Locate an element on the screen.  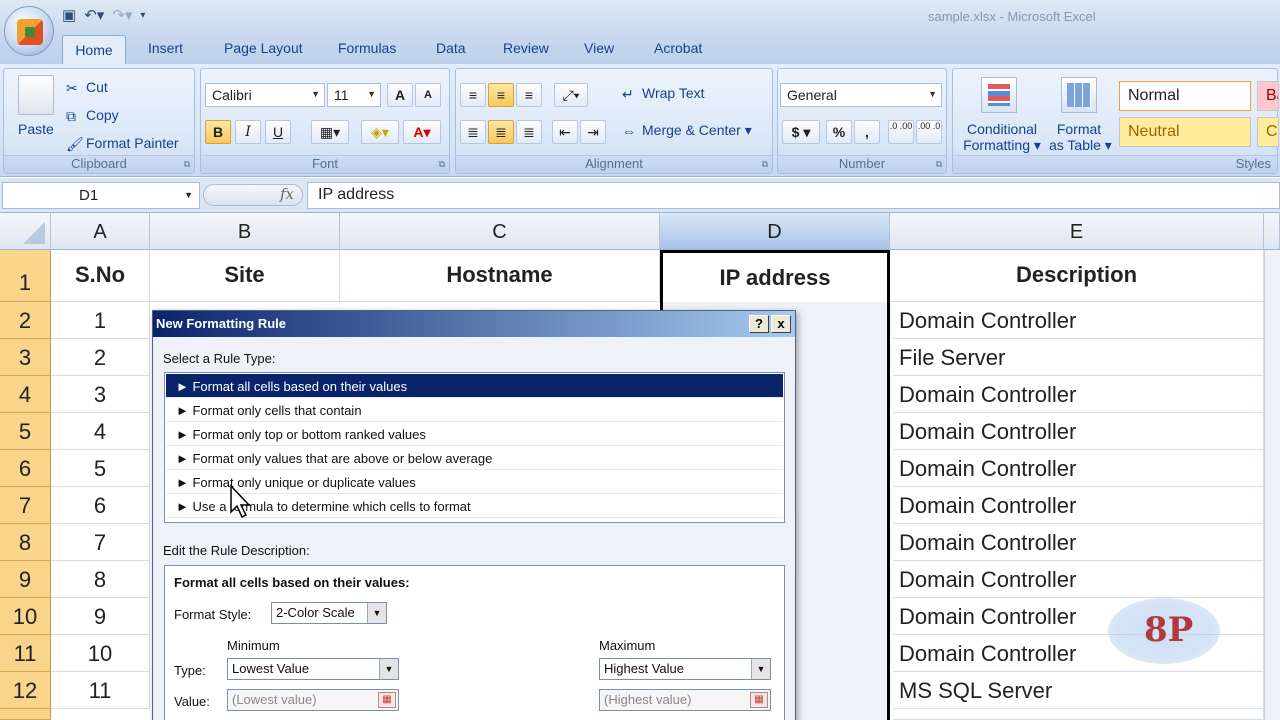
align-right-icon: ≣ is located at coordinates (529, 132).